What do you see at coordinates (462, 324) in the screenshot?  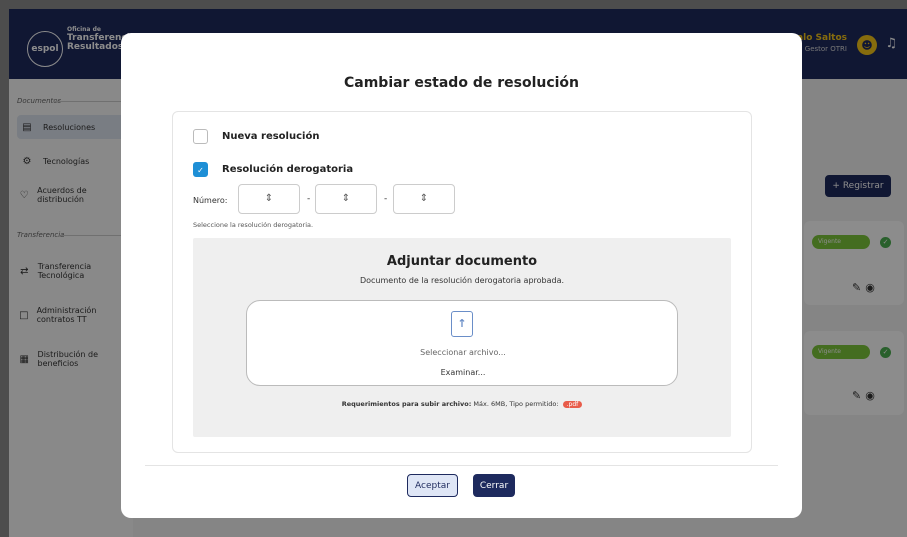 I see `upload-icon: ↑` at bounding box center [462, 324].